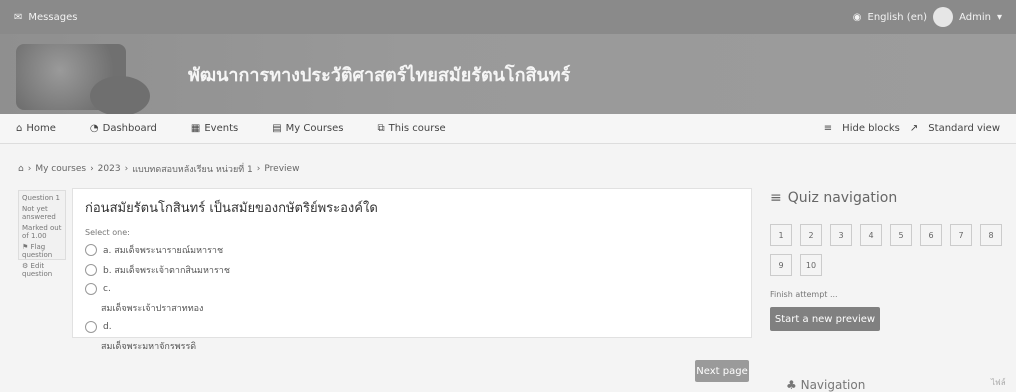  I want to click on courses-icon: ▤, so click(277, 128).